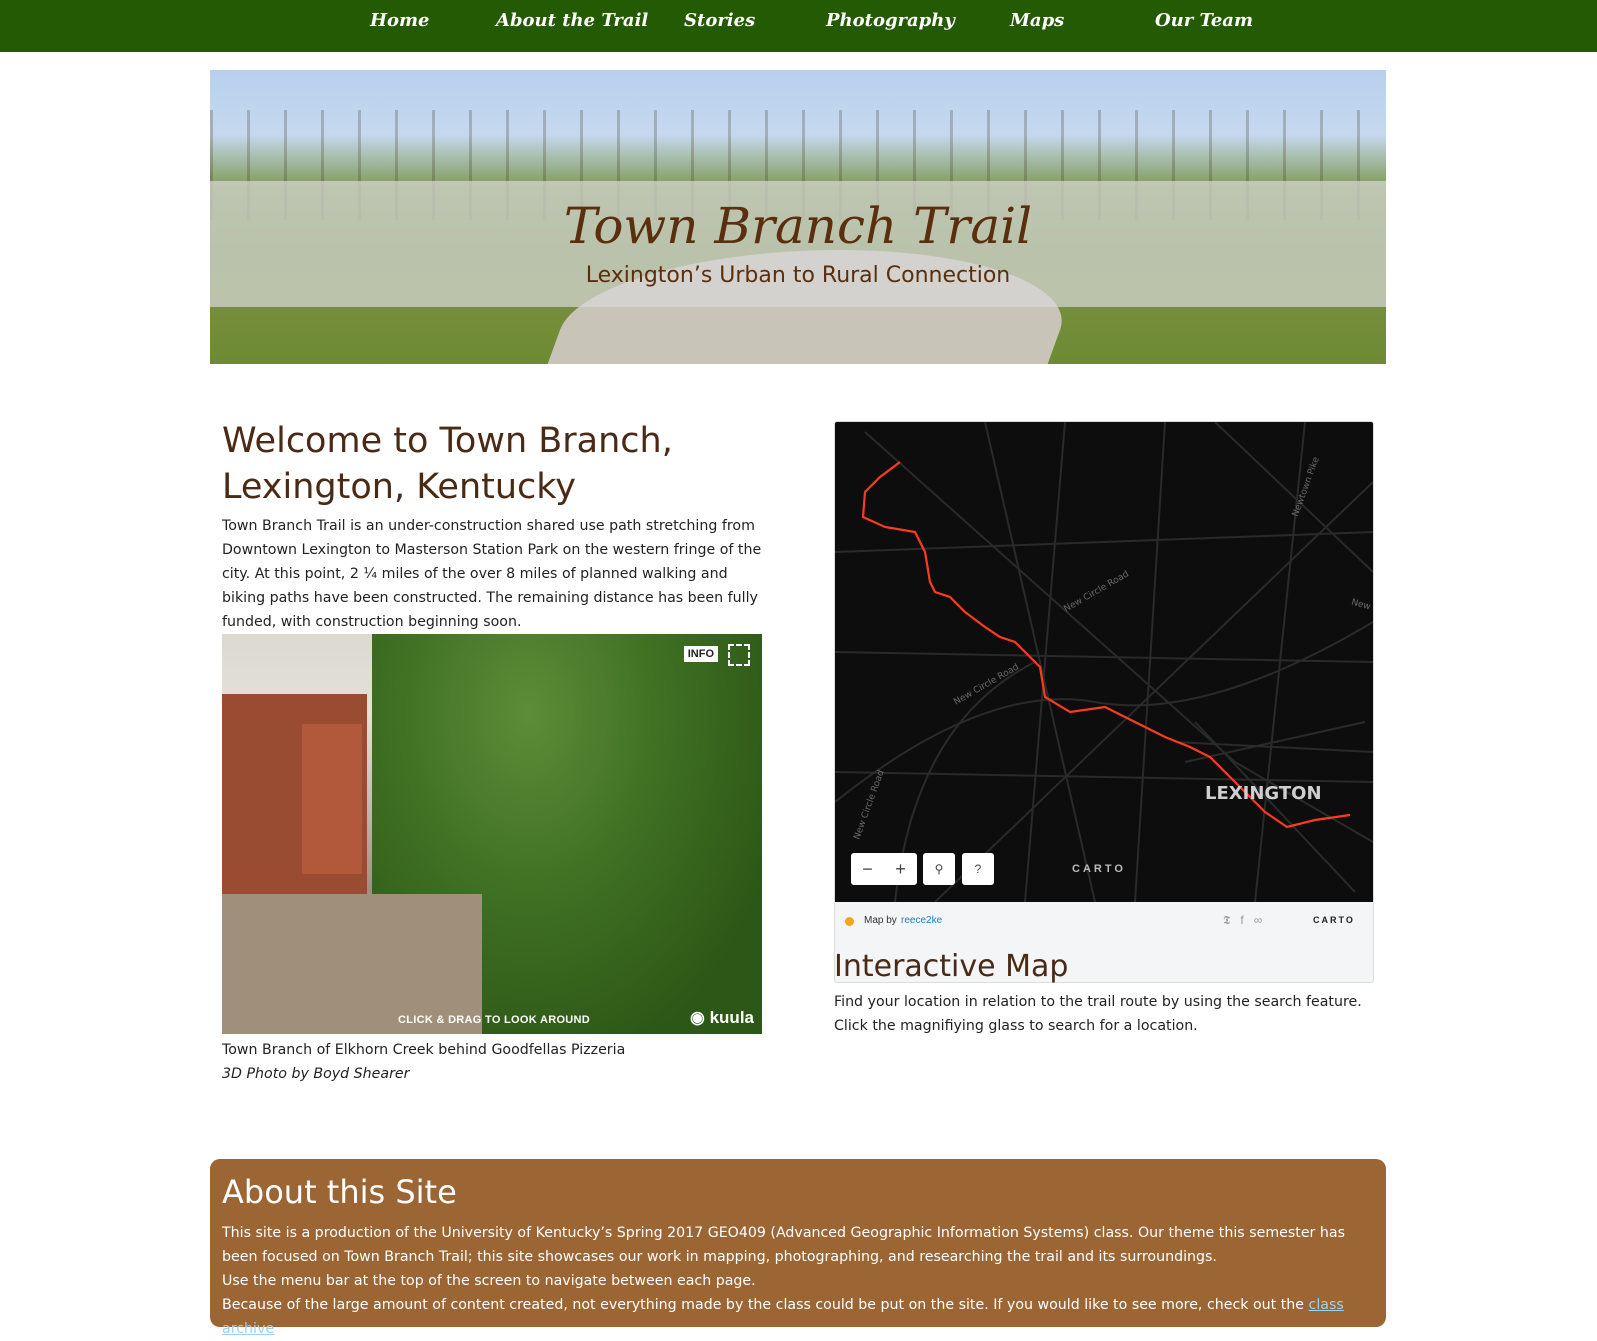  What do you see at coordinates (739, 655) in the screenshot?
I see `fullscreen-icon` at bounding box center [739, 655].